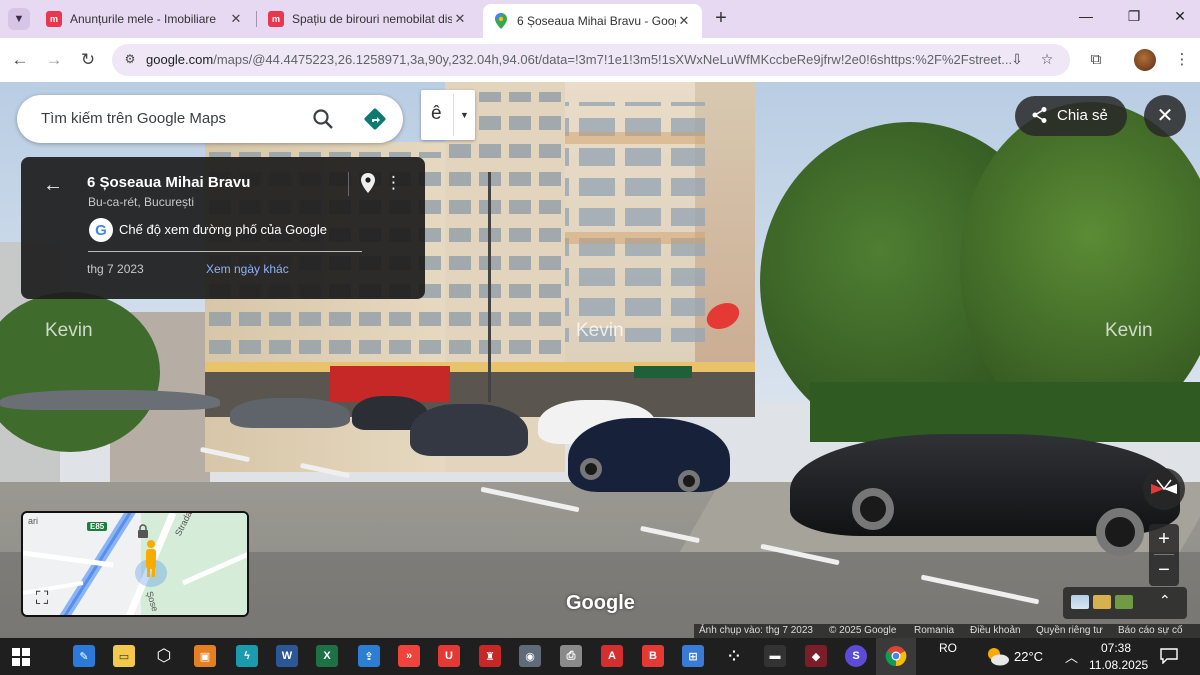 This screenshot has height=675, width=1200. What do you see at coordinates (449, 656) in the screenshot?
I see `ultraviewer-icon: U` at bounding box center [449, 656].